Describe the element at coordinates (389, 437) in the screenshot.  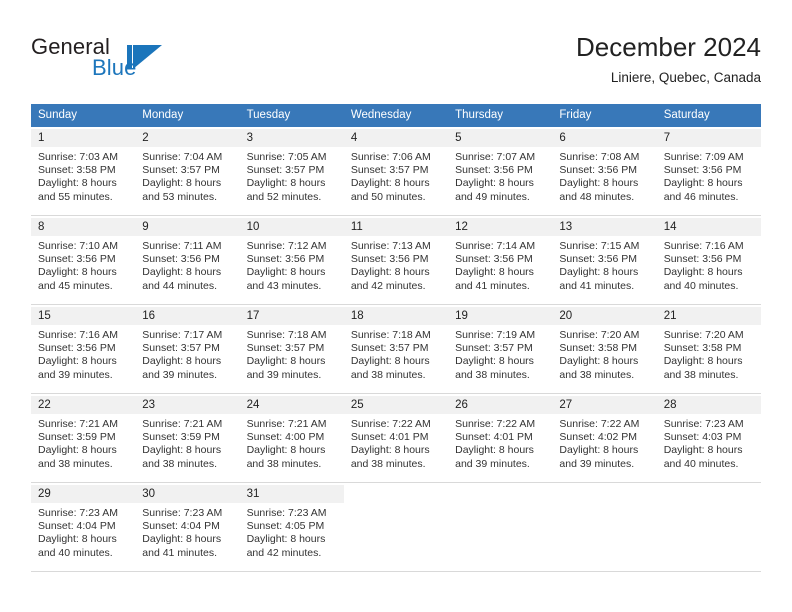
I see `sunset-time: Sunset: 4:01 PM` at that location.